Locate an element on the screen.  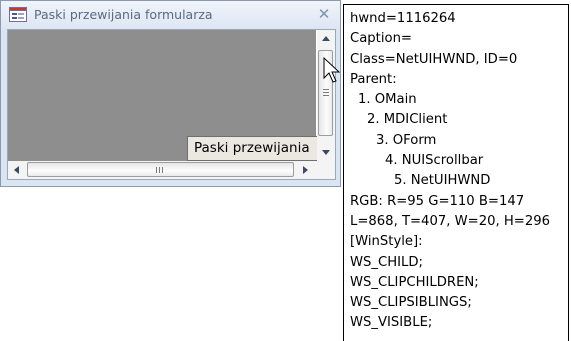
info-line: Class=NetUIHWND, ID=0 is located at coordinates (434, 59).